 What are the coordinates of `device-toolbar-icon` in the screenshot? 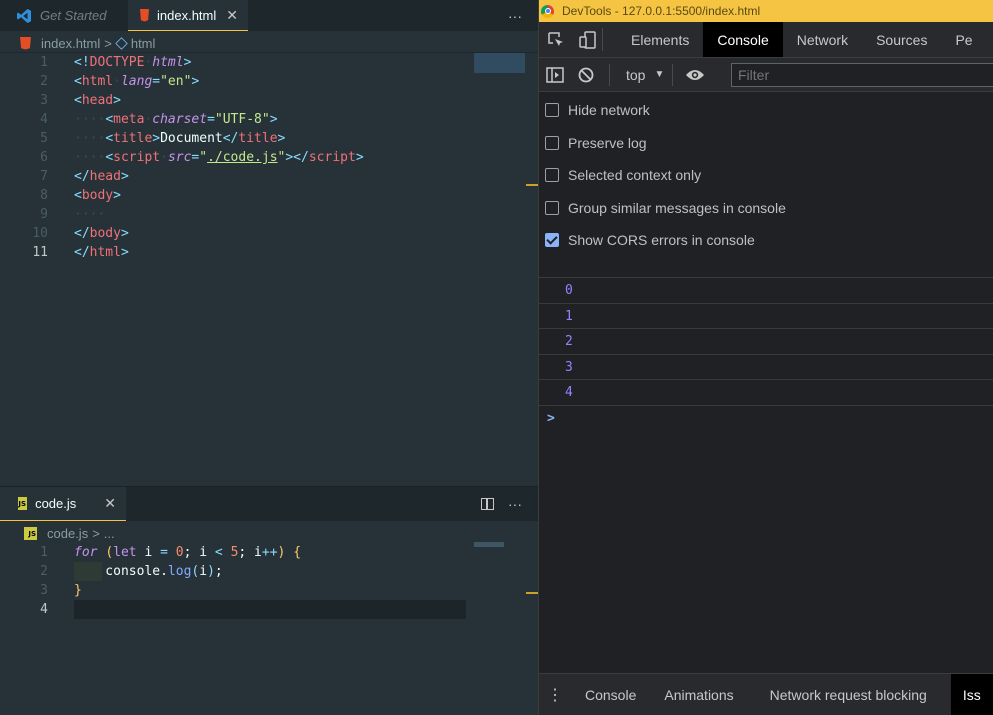 It's located at (588, 39).